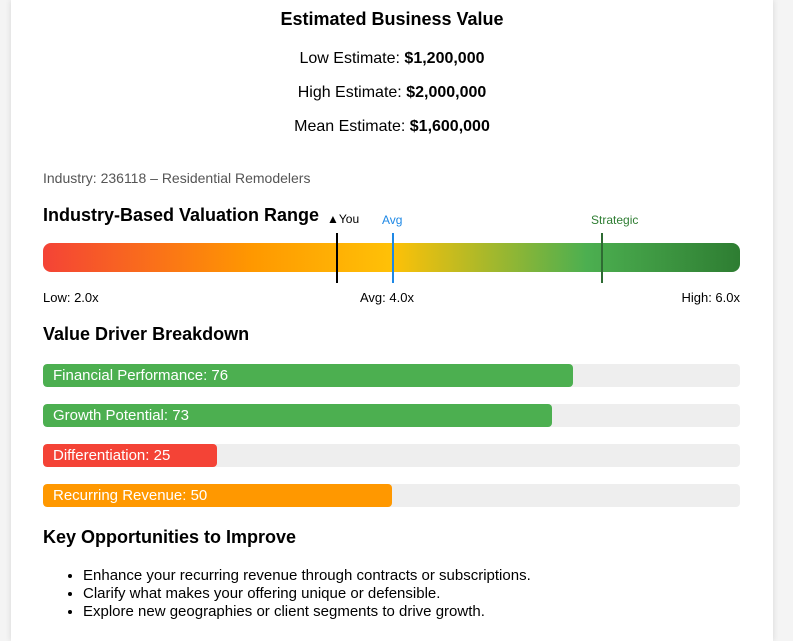 This screenshot has height=641, width=793. Describe the element at coordinates (349, 92) in the screenshot. I see `high-estimate-label: High Estimate:` at that location.